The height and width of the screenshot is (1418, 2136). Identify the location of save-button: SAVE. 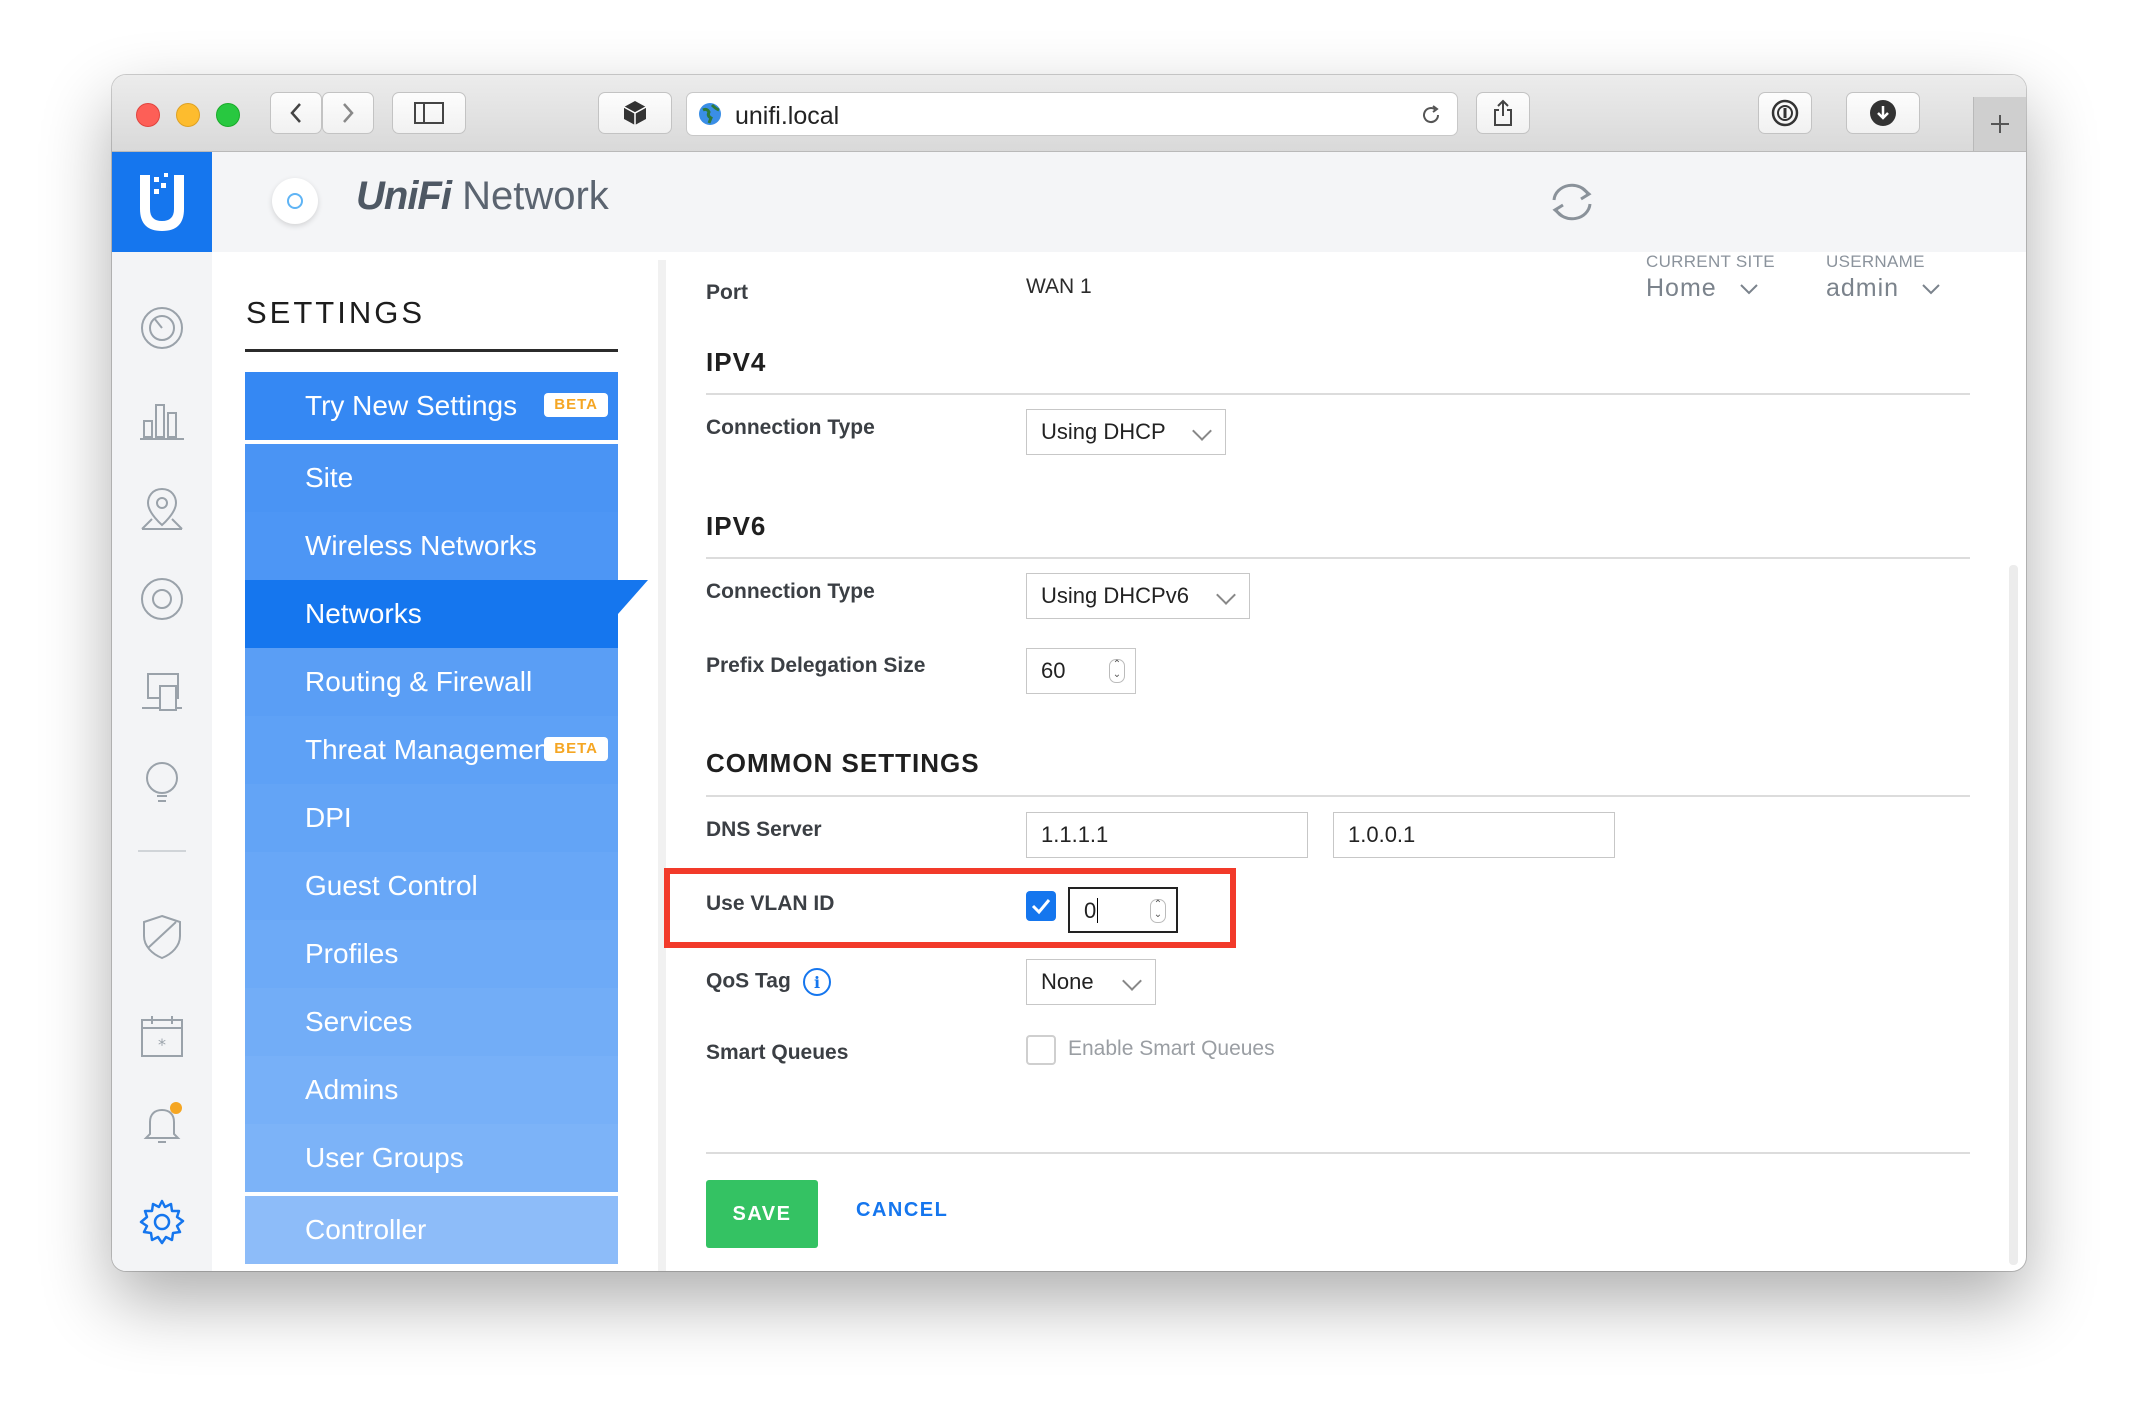
(762, 1214).